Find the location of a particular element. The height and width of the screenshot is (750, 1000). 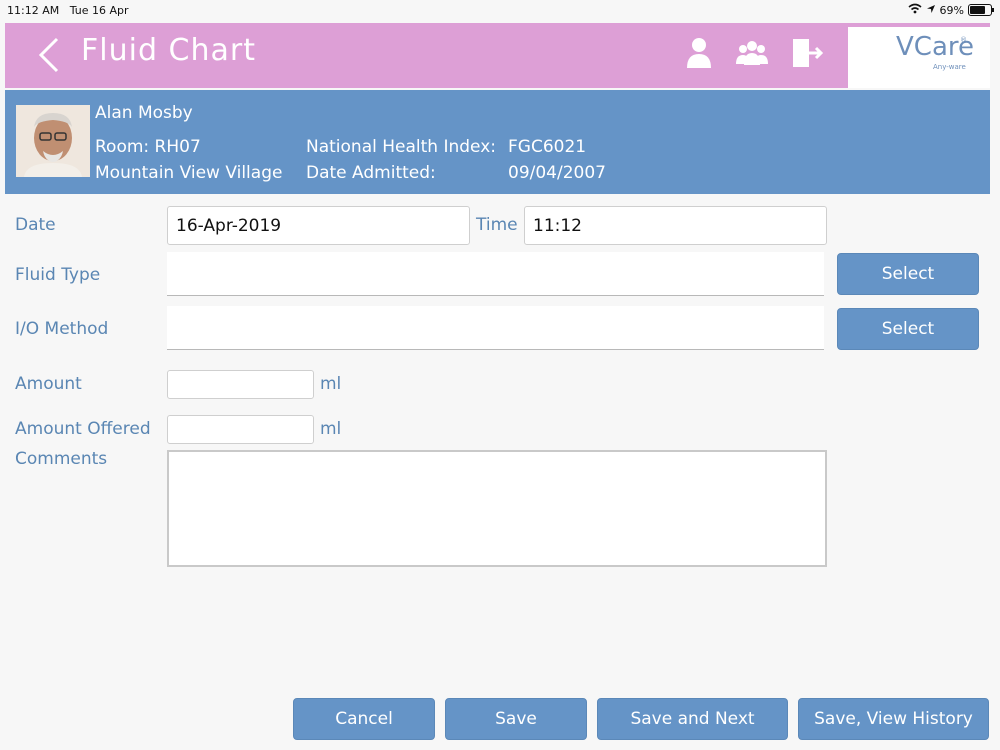

status-time: 11:12 AM Tue 16 Apr is located at coordinates (68, 10).